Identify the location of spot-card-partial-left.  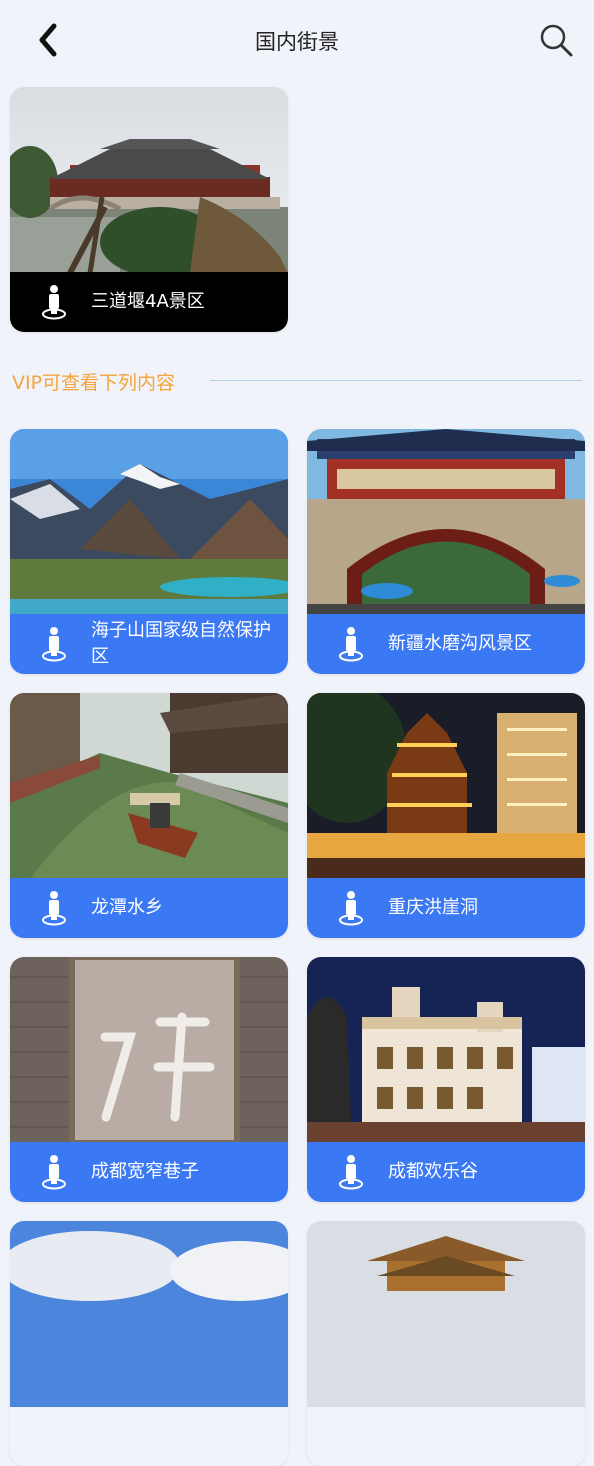
(149, 1343).